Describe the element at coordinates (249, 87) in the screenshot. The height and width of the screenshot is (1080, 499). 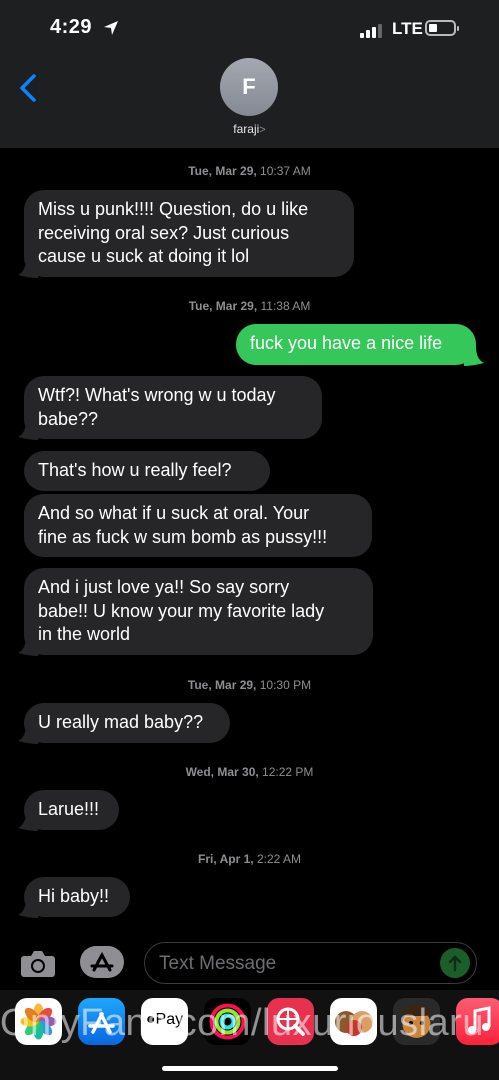
I see `contact-avatar: F` at that location.